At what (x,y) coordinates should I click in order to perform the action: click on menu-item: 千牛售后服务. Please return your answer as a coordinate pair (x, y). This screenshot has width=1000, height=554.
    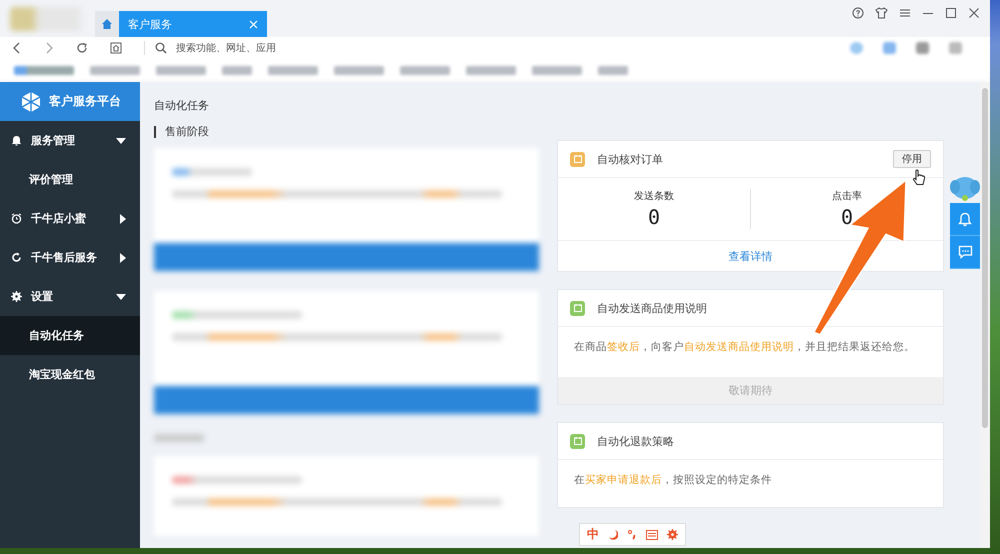
    Looking at the image, I should click on (70, 257).